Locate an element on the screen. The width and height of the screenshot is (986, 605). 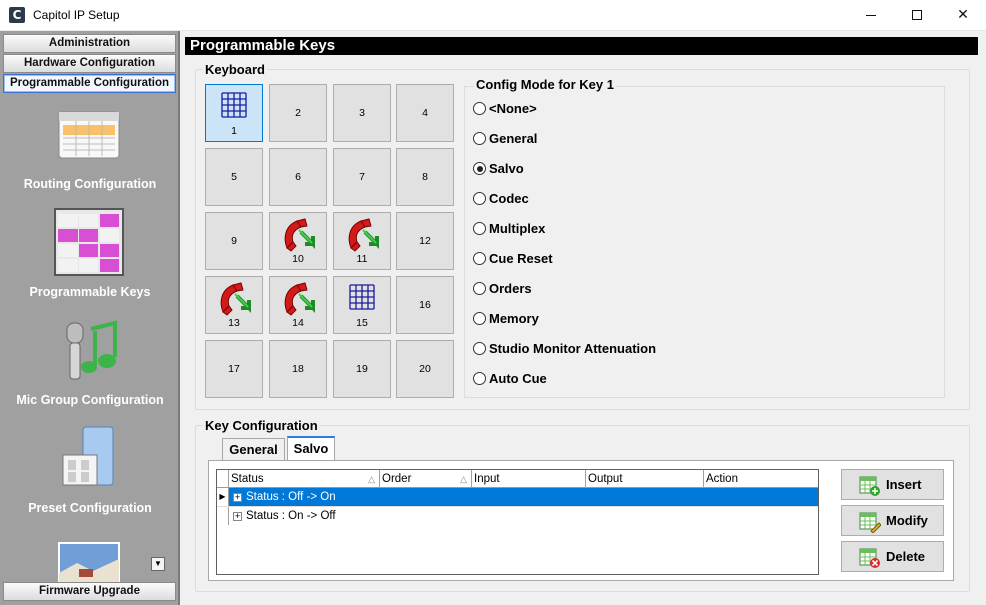
radio-none: <None> is located at coordinates (505, 109).